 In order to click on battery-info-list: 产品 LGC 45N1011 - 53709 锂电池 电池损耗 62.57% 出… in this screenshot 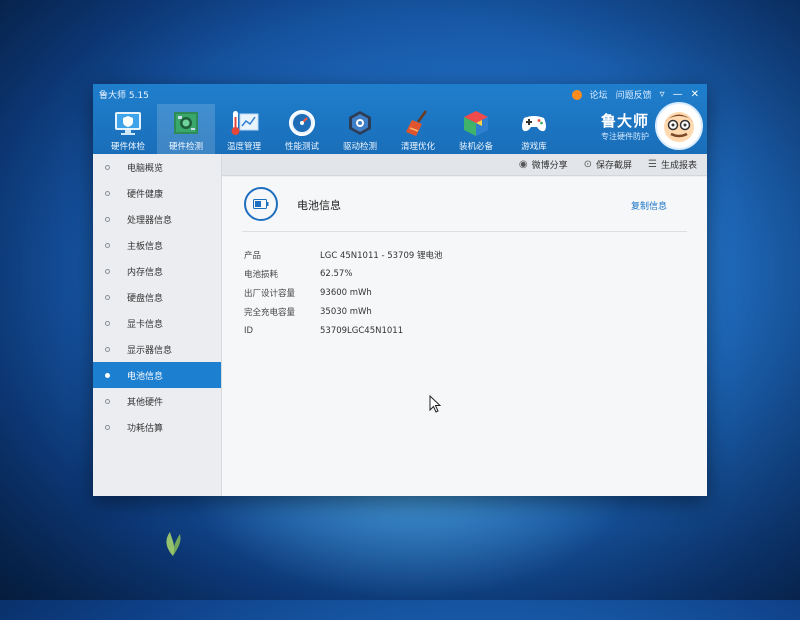, I will do `click(343, 292)`.